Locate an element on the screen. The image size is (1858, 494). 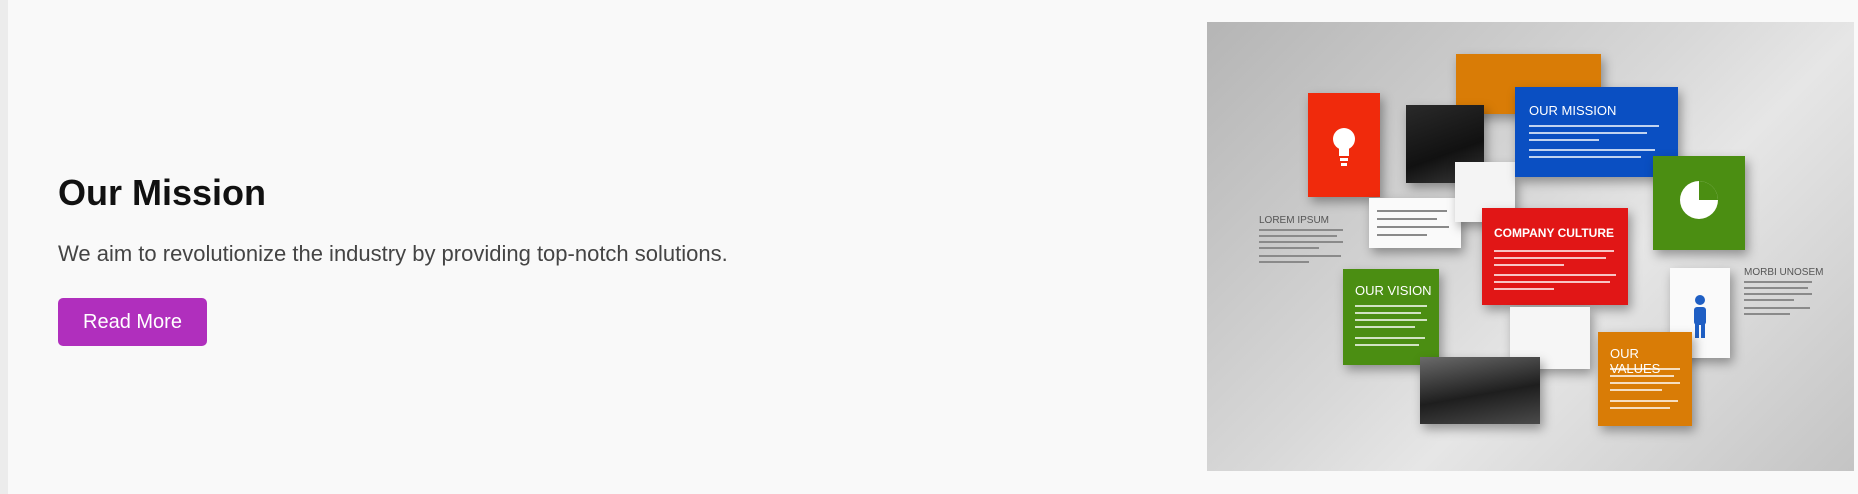
section-title: Our Mission is located at coordinates (162, 192).